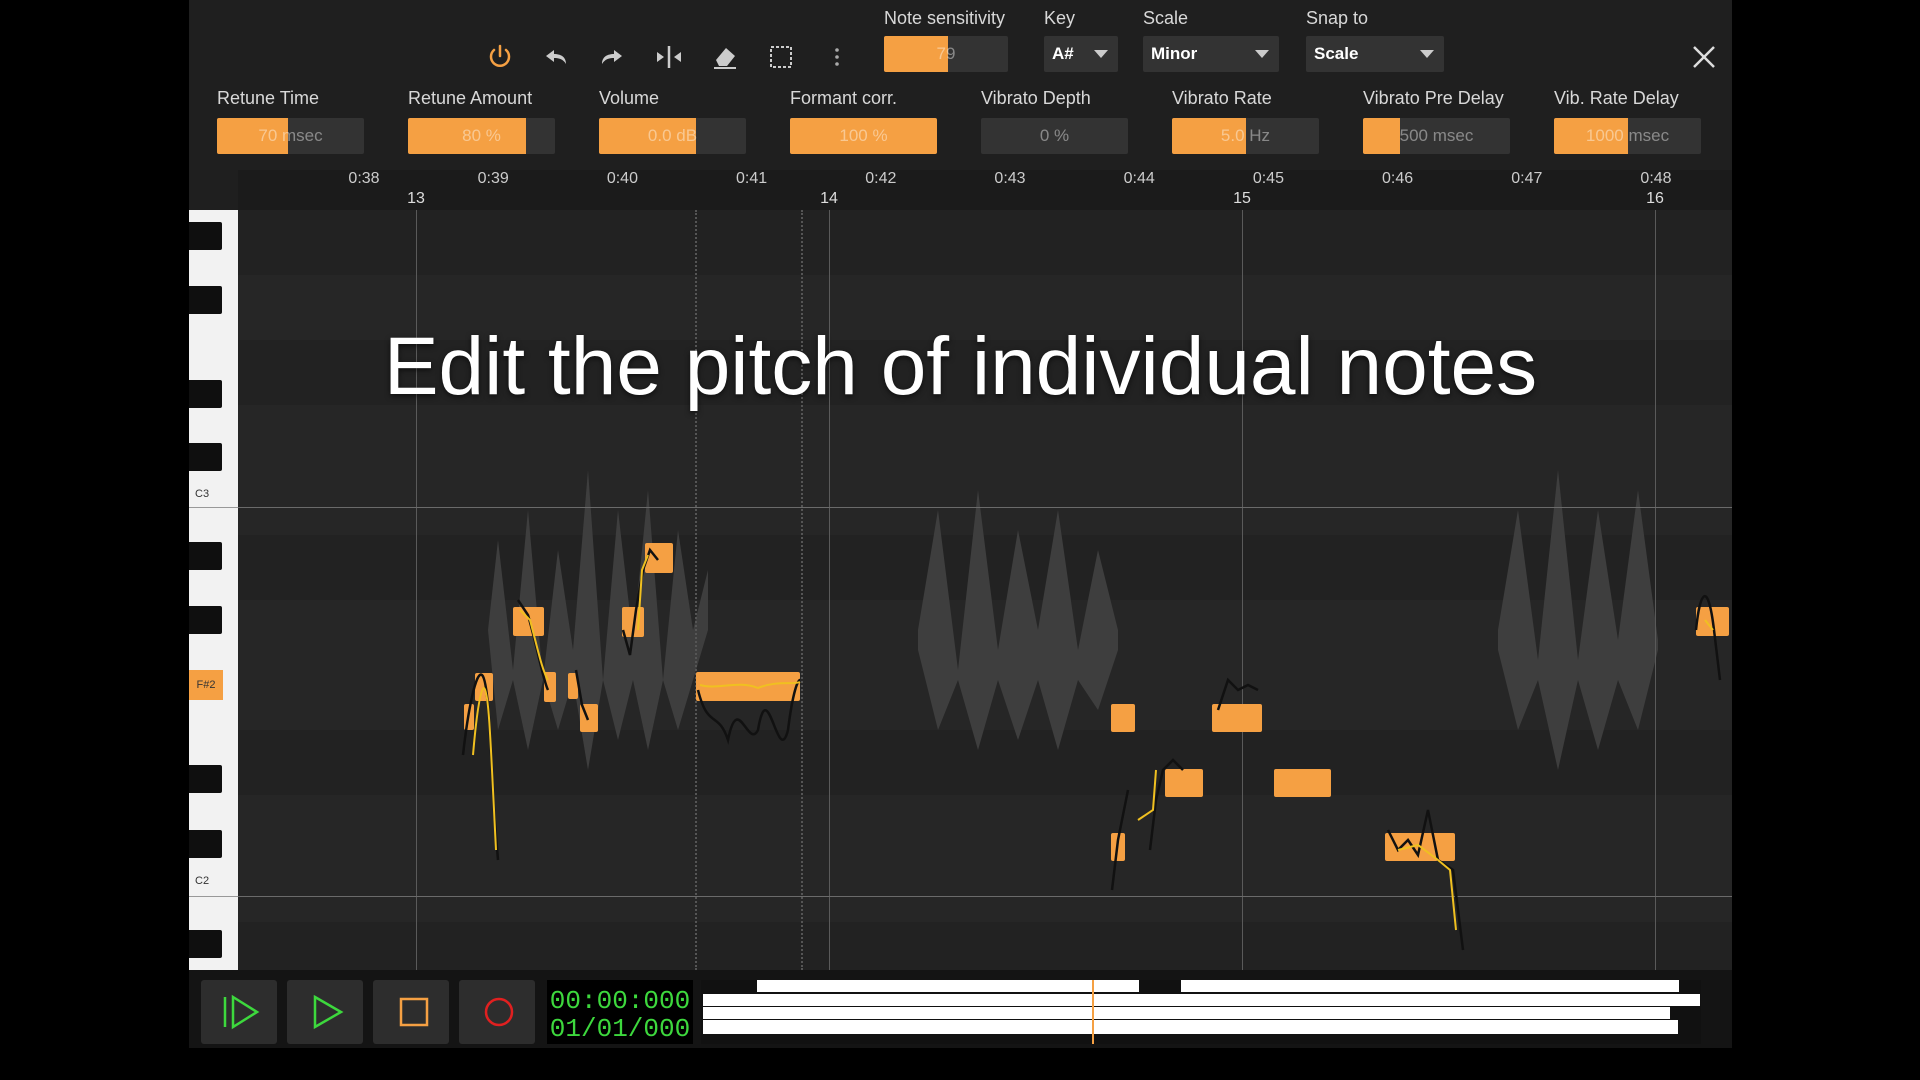 Image resolution: width=1920 pixels, height=1080 pixels. I want to click on note-sensitivity-label: Note sensitivity, so click(945, 18).